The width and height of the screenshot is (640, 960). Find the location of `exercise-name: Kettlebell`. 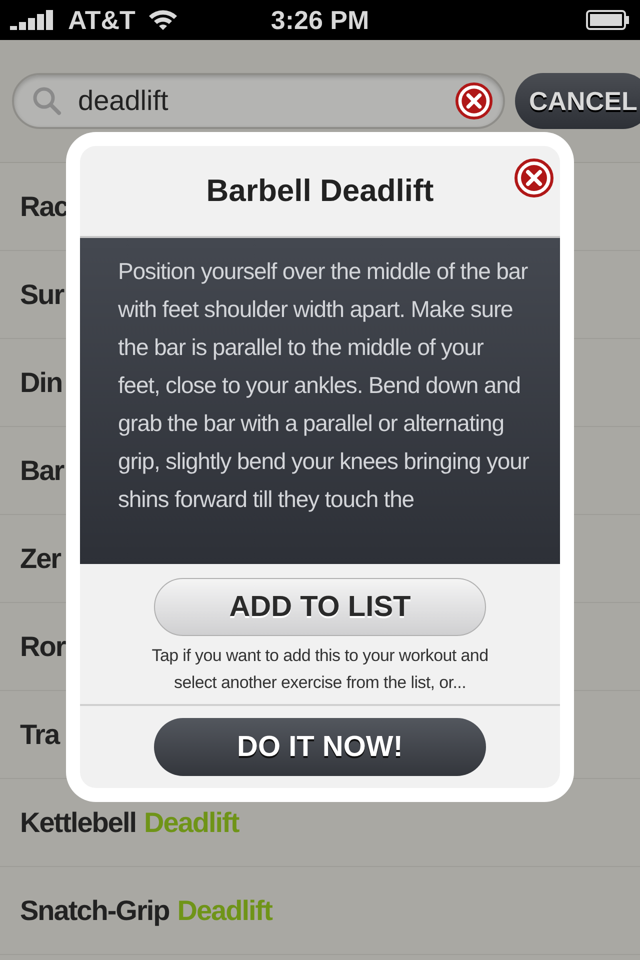

exercise-name: Kettlebell is located at coordinates (78, 822).